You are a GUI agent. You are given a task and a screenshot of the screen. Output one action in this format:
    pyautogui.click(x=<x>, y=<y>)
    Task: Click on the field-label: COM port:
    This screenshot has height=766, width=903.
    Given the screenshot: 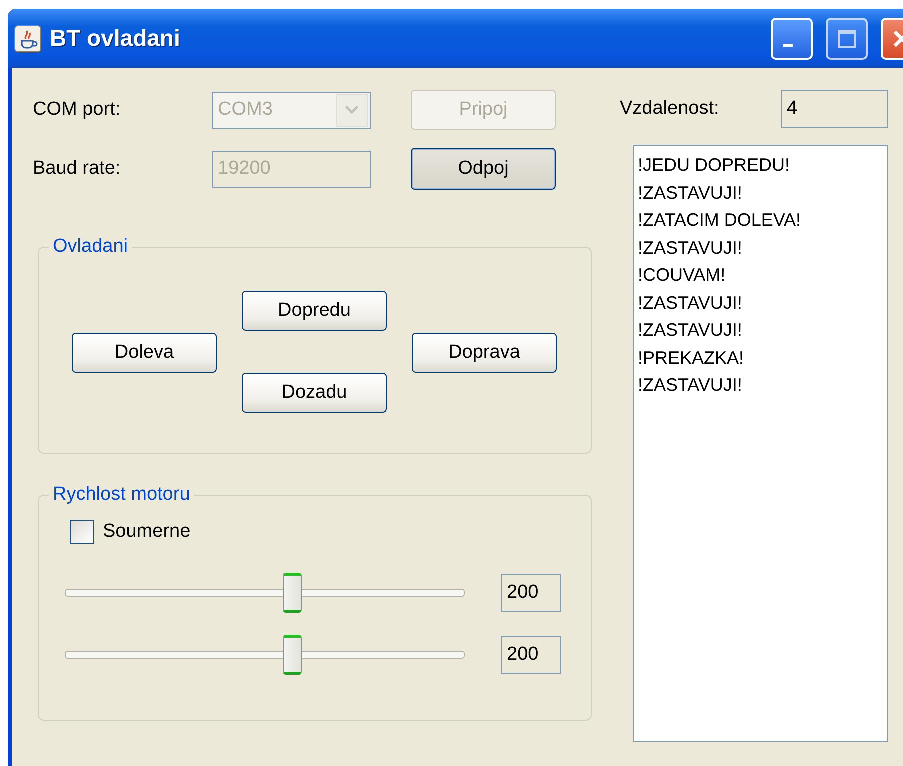 What is the action you would take?
    pyautogui.click(x=77, y=110)
    